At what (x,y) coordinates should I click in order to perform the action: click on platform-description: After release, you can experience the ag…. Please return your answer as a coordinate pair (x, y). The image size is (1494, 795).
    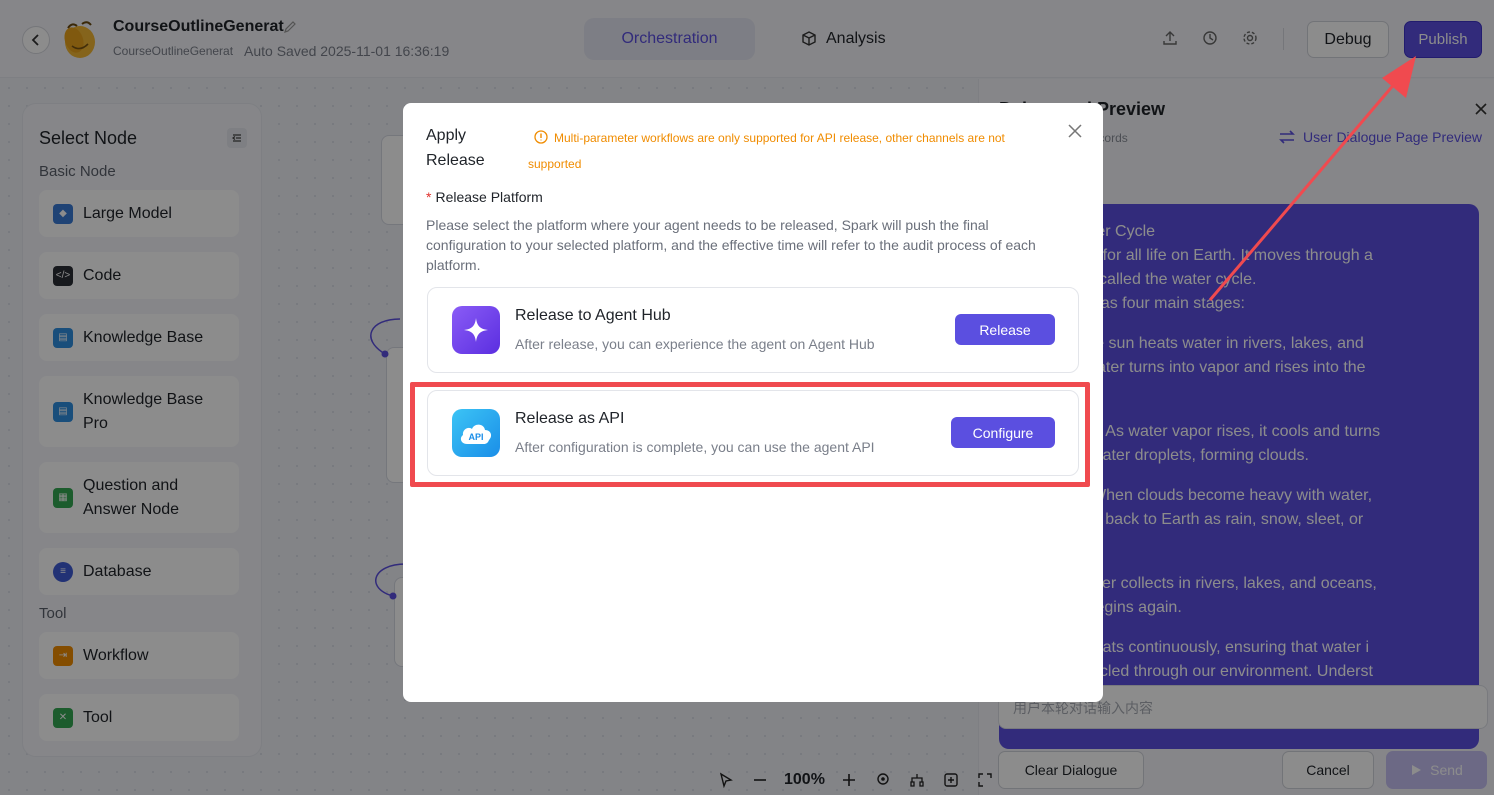
    Looking at the image, I should click on (695, 344).